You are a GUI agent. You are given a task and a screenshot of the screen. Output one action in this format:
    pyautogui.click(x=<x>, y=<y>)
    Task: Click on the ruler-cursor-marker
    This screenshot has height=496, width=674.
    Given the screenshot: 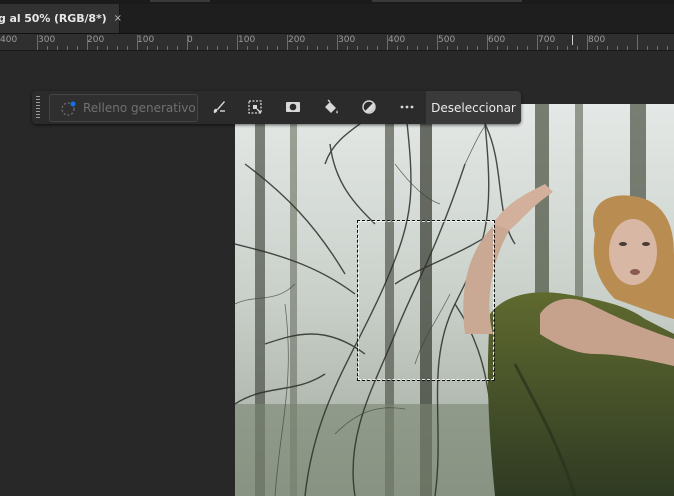 What is the action you would take?
    pyautogui.click(x=572, y=40)
    